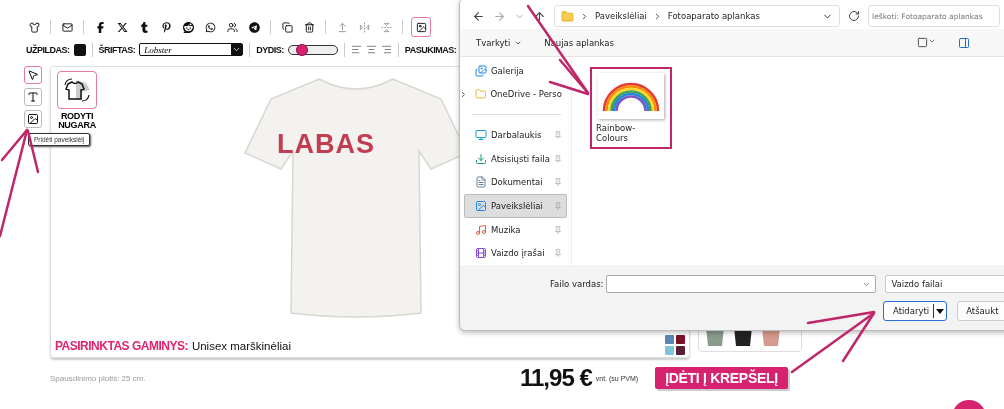  I want to click on preview-pane-icon, so click(964, 42).